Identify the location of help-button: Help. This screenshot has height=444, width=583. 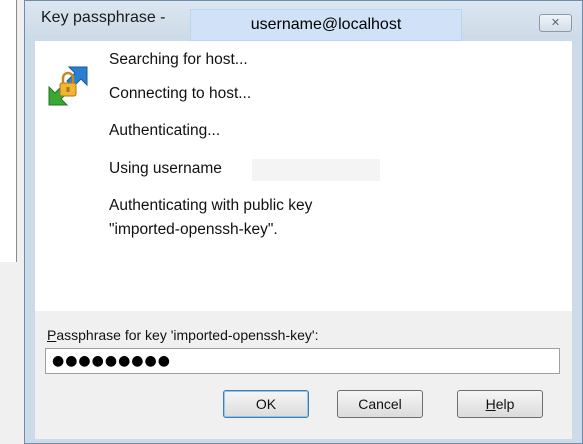
(500, 404).